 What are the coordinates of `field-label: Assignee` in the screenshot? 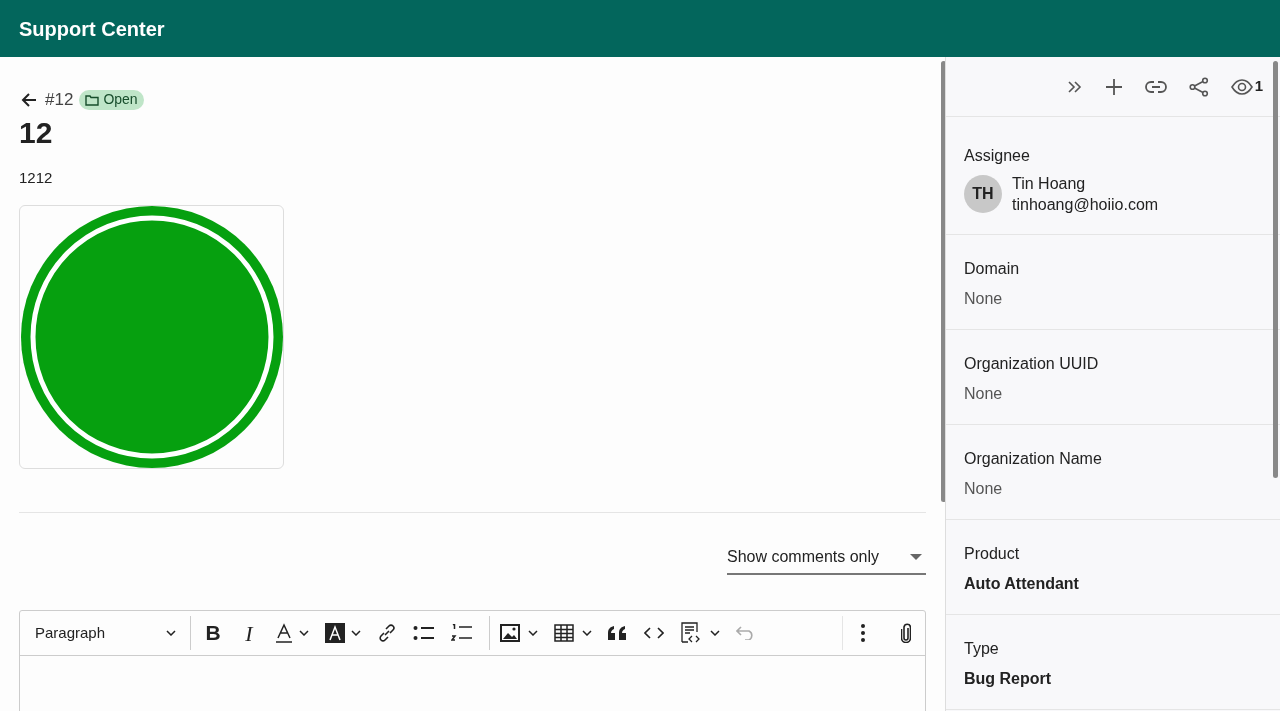 It's located at (997, 156).